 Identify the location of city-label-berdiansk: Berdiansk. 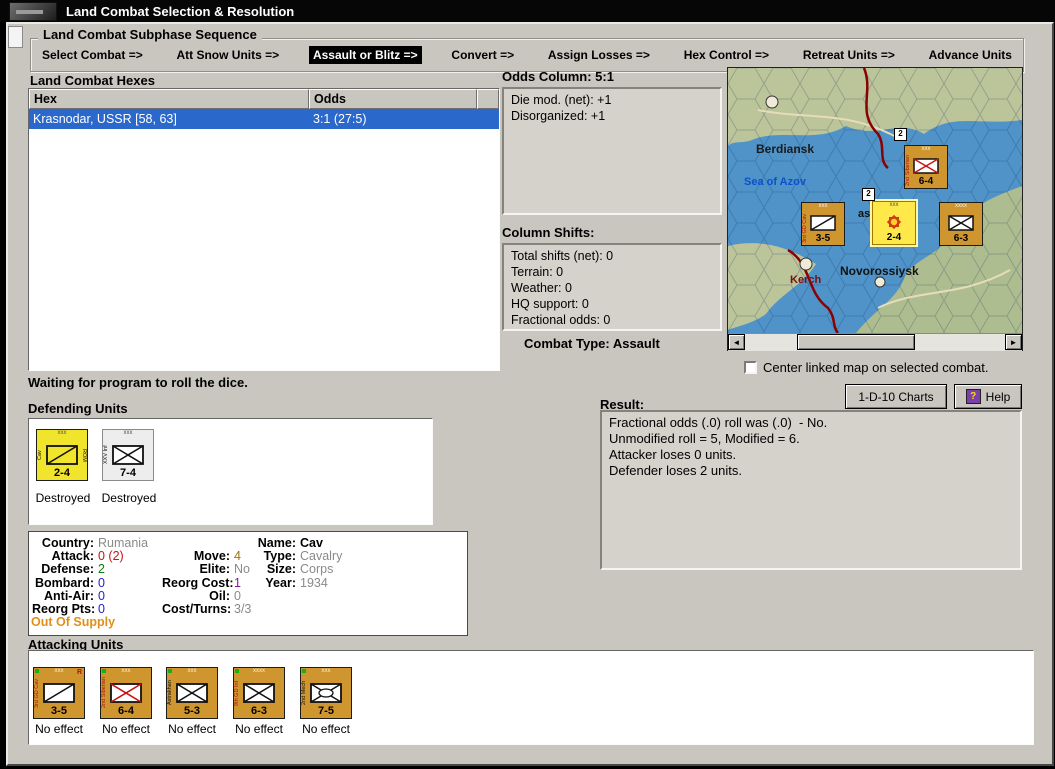
(785, 149).